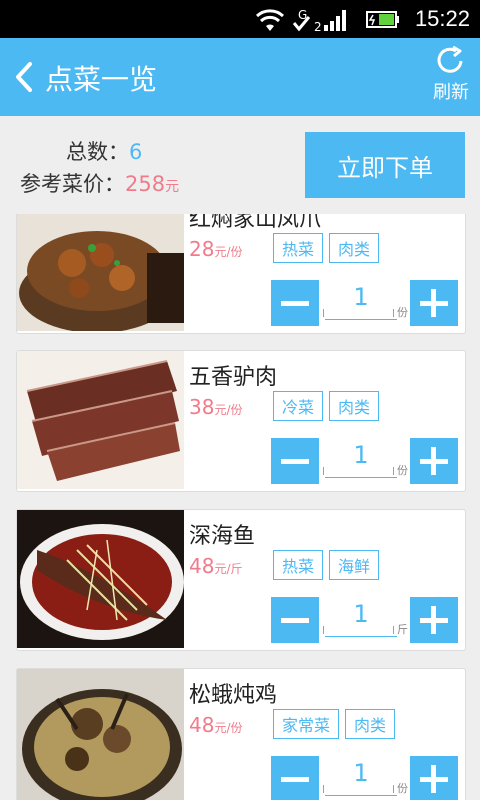 The width and height of the screenshot is (480, 800). Describe the element at coordinates (101, 79) in the screenshot. I see `page-title: 点菜一览` at that location.